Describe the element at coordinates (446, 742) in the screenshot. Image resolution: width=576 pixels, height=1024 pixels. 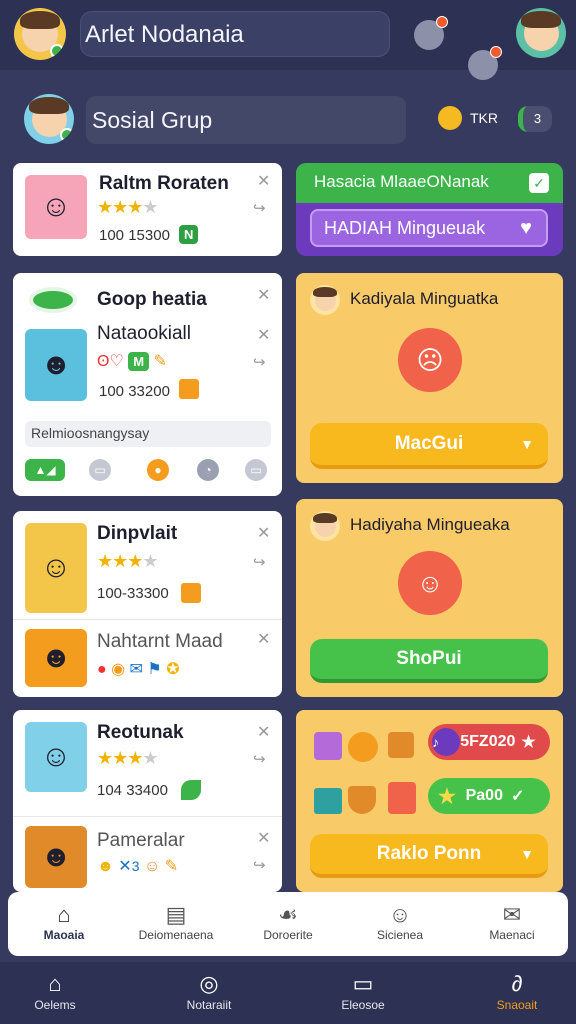
I see `music-icon: ♪` at that location.